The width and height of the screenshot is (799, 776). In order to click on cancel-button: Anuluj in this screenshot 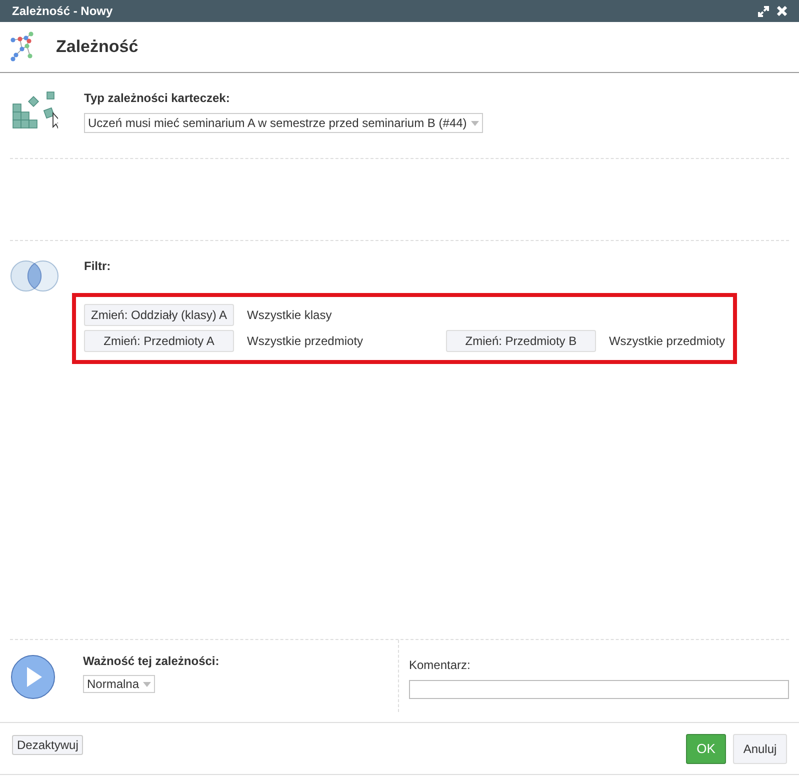, I will do `click(760, 749)`.